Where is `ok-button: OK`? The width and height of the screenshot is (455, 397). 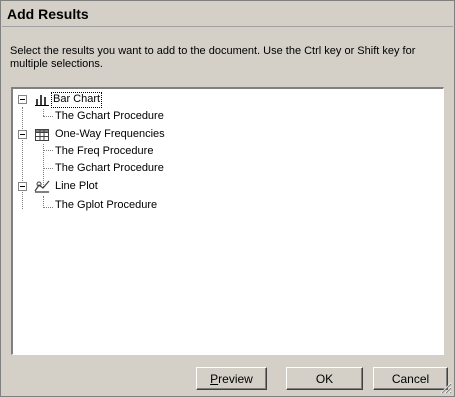
ok-button: OK is located at coordinates (324, 378).